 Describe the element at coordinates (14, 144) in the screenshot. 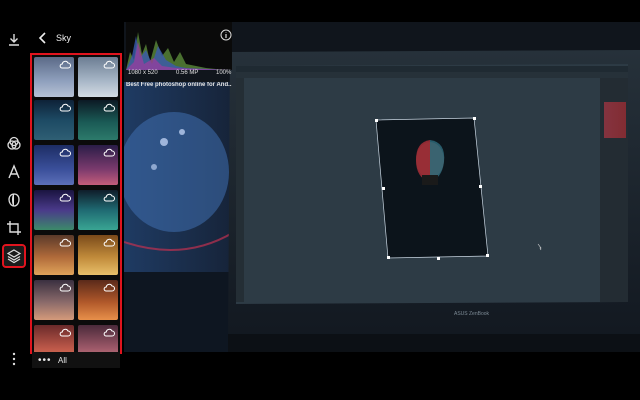

I see `adjust-icon` at that location.